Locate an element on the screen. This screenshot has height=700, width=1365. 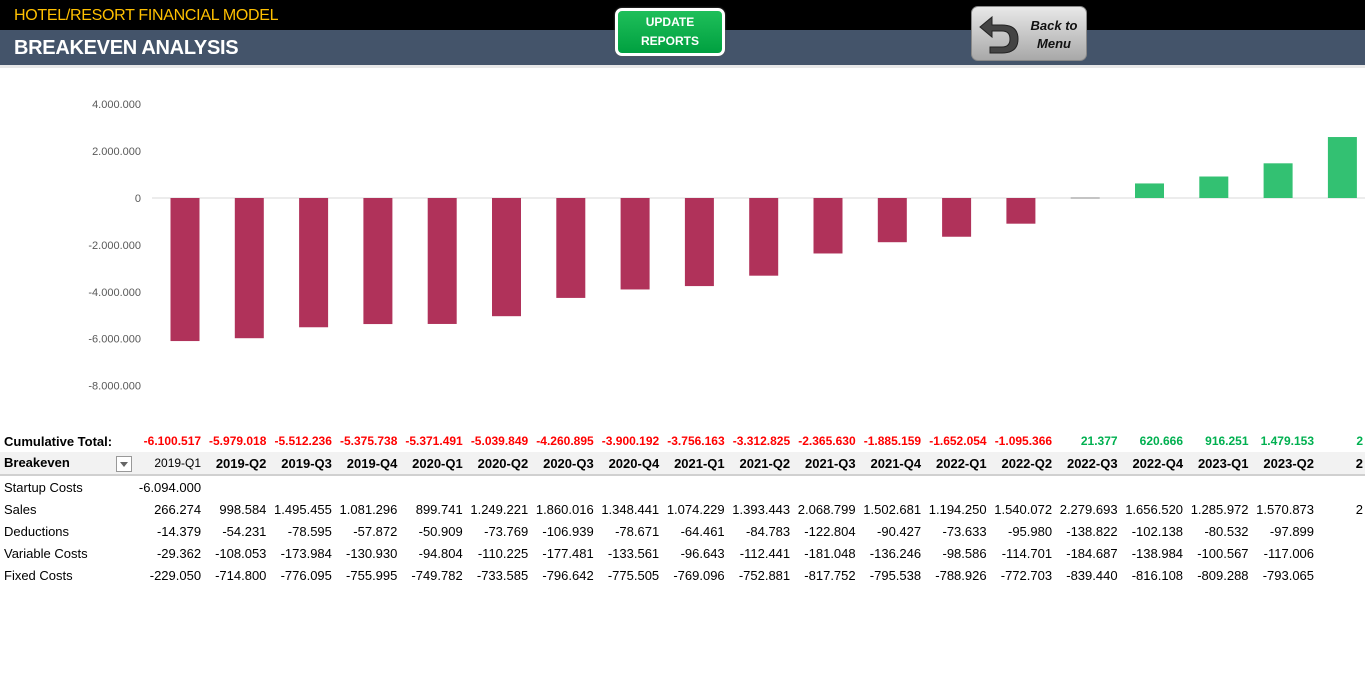
cell: 1.081.296 is located at coordinates (368, 509).